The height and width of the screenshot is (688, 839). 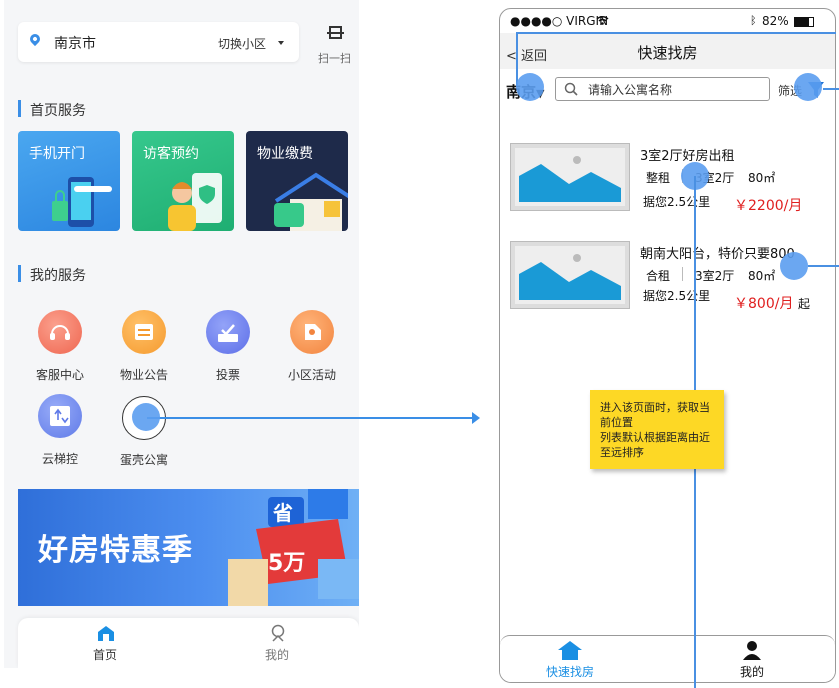 What do you see at coordinates (335, 32) in the screenshot?
I see `scan-icon` at bounding box center [335, 32].